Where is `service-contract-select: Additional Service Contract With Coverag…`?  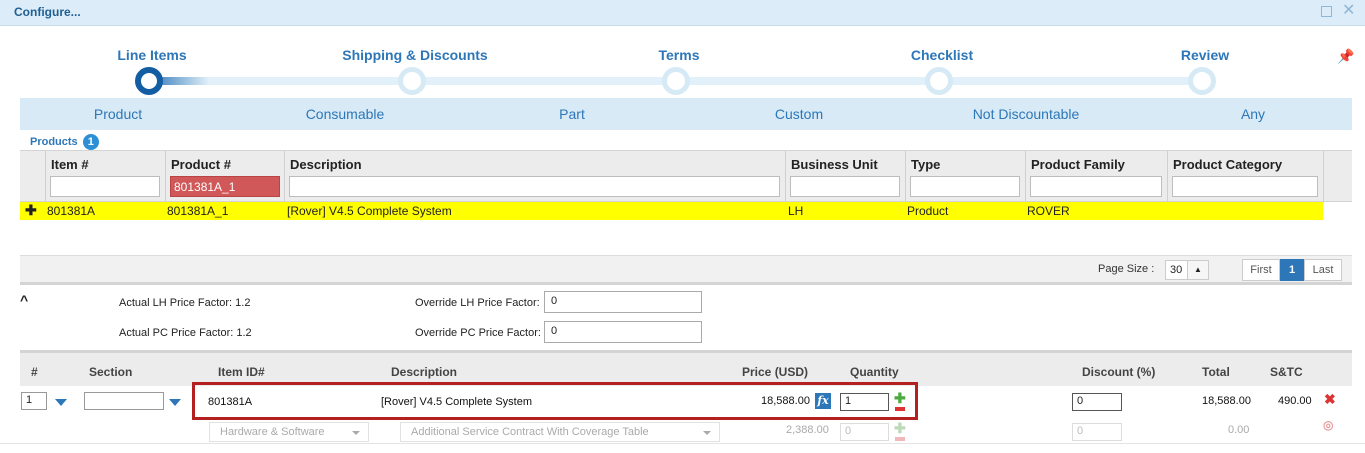
service-contract-select: Additional Service Contract With Coverag… is located at coordinates (560, 432).